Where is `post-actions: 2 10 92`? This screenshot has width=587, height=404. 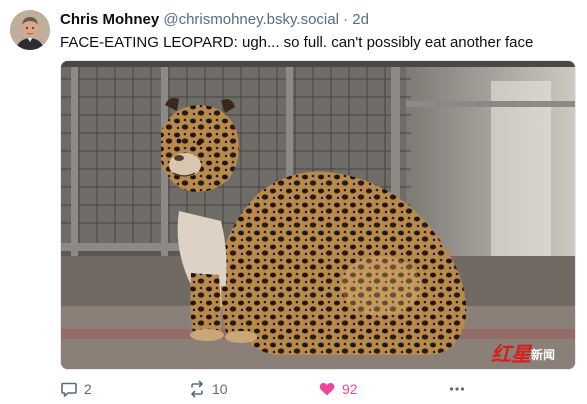
post-actions: 2 10 92 is located at coordinates (318, 389).